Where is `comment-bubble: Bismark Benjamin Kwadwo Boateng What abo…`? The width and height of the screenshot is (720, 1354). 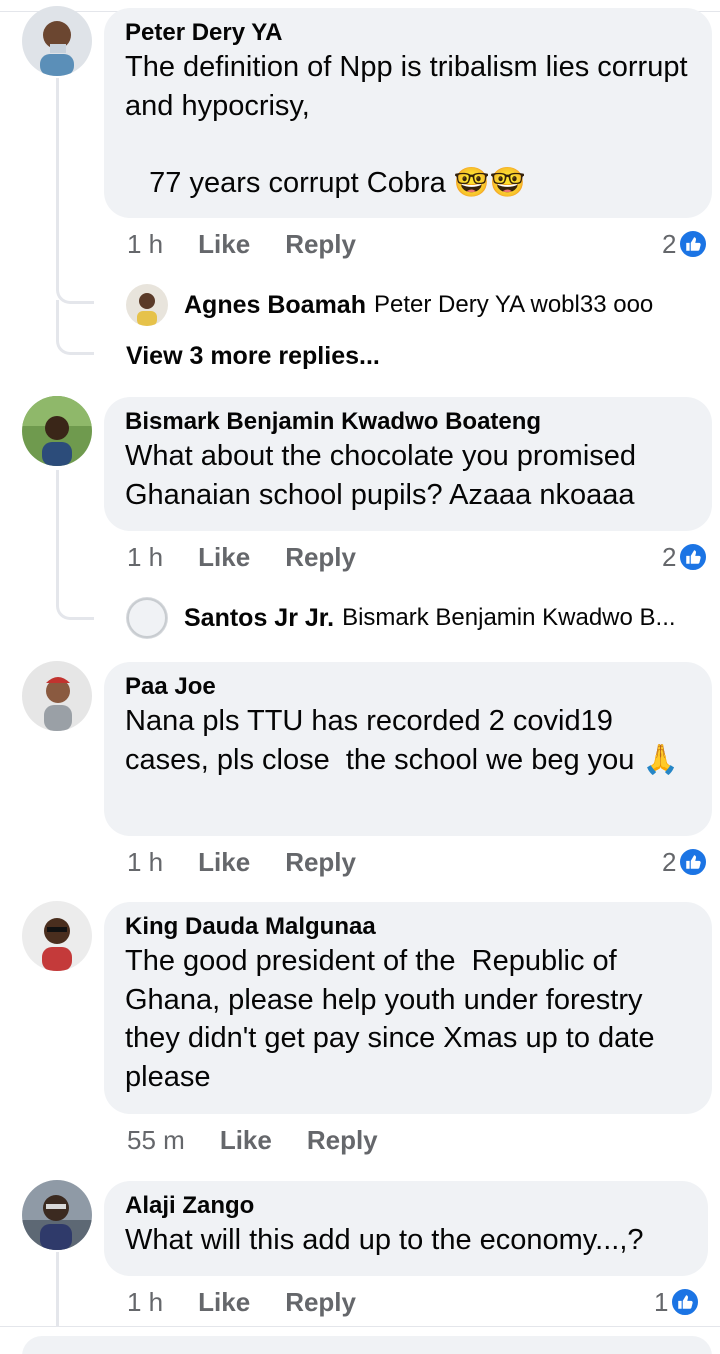 comment-bubble: Bismark Benjamin Kwadwo Boateng What abo… is located at coordinates (408, 464).